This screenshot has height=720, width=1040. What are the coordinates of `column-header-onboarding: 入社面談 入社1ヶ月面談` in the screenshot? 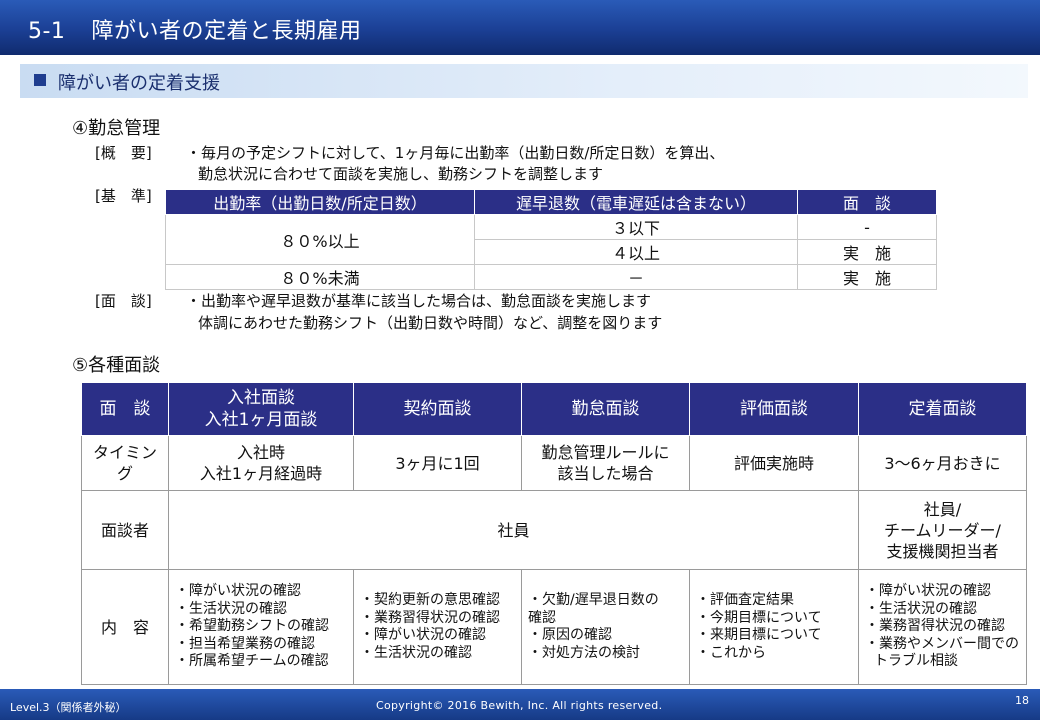 It's located at (261, 409).